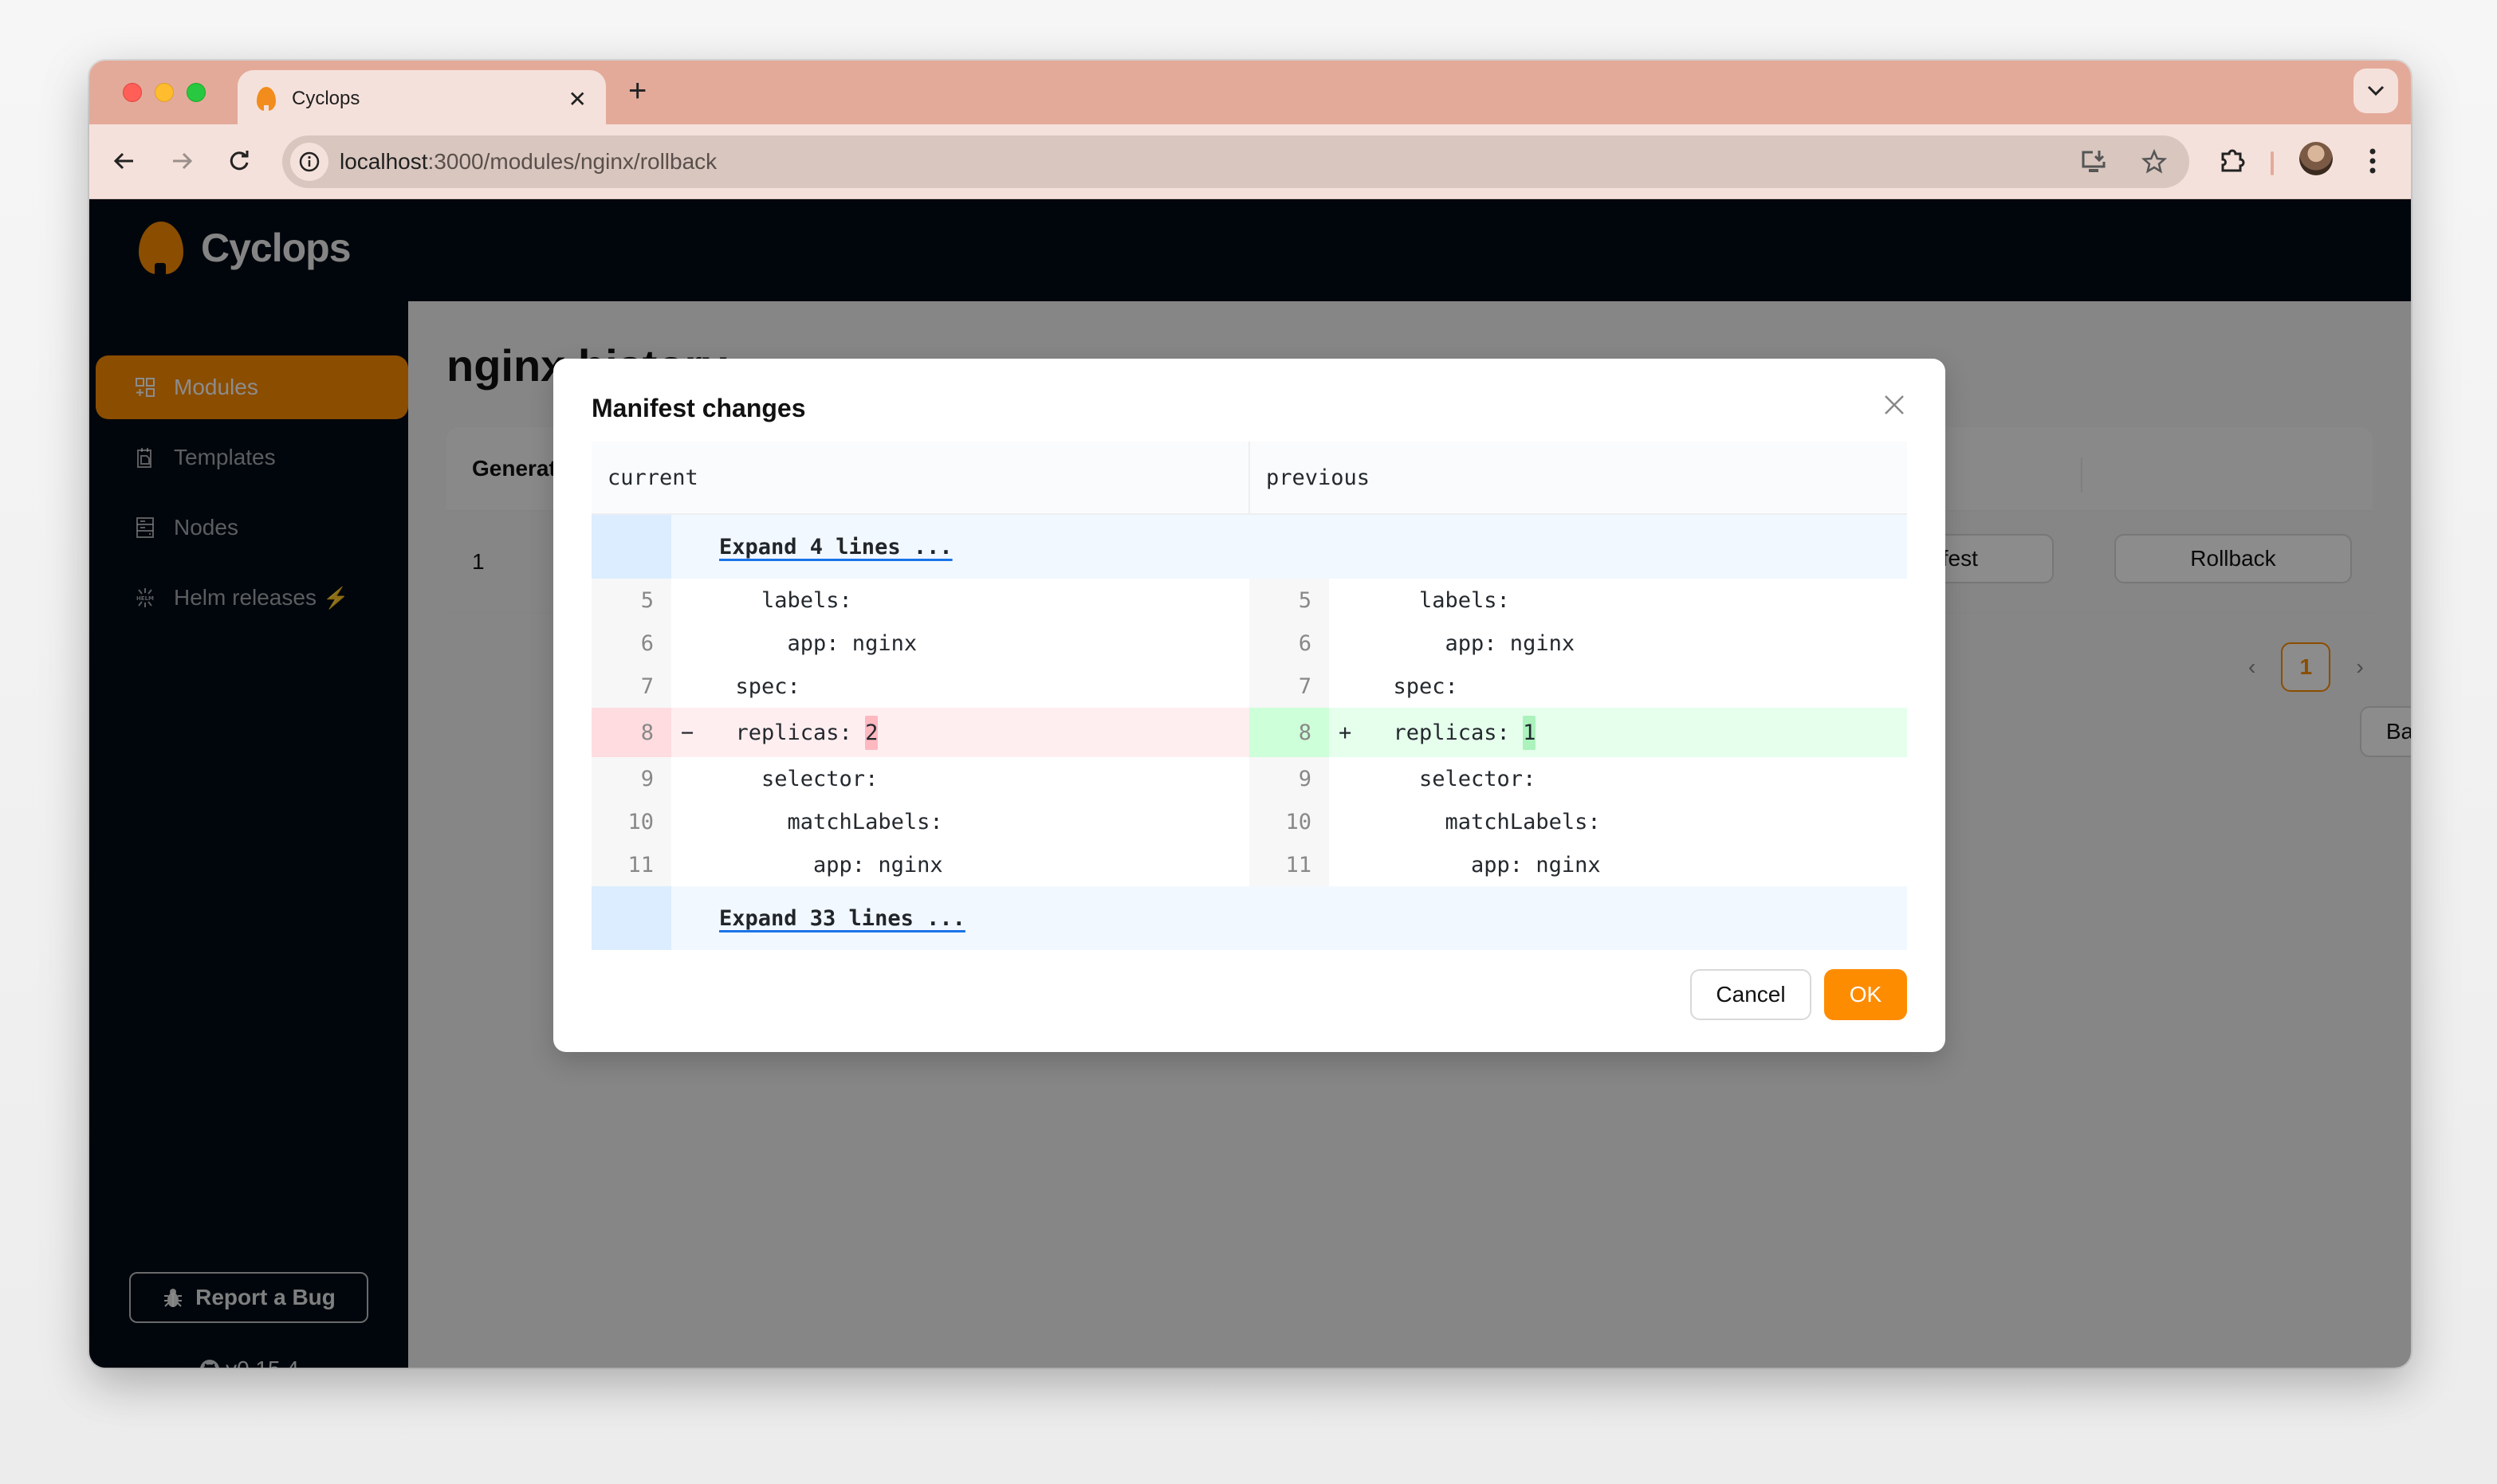 The height and width of the screenshot is (1484, 2497). I want to click on tab-title: Cyclops, so click(326, 98).